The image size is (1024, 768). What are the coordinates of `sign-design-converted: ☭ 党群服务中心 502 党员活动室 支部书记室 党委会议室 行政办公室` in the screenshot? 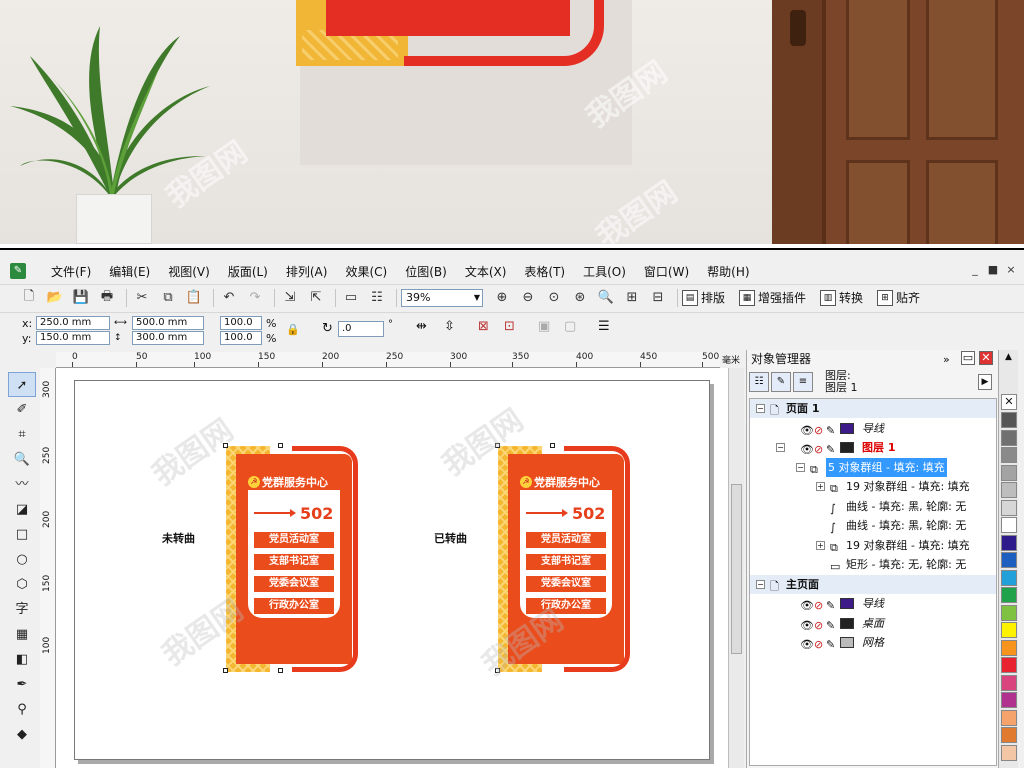 It's located at (564, 558).